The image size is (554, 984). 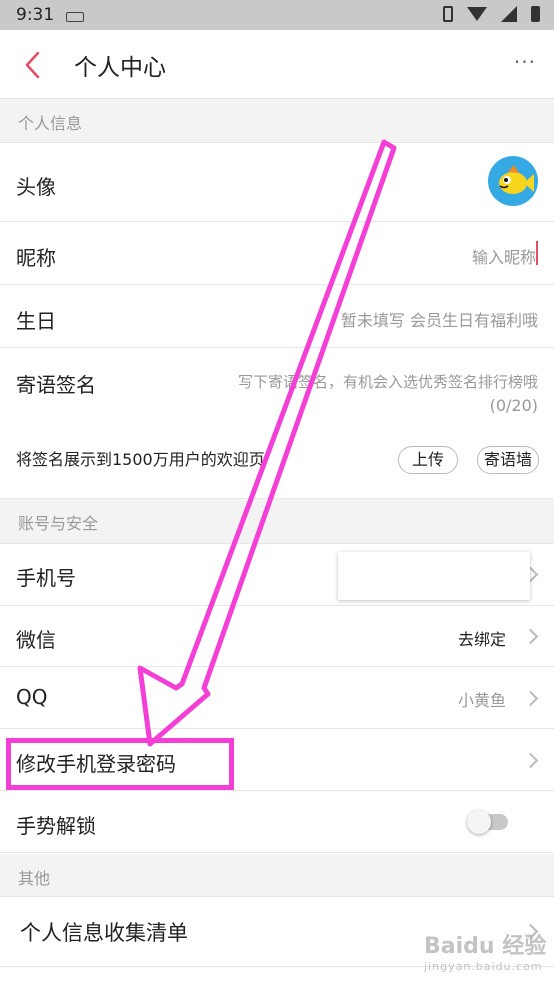 I want to click on wechat-value: 去绑定, so click(x=481, y=639).